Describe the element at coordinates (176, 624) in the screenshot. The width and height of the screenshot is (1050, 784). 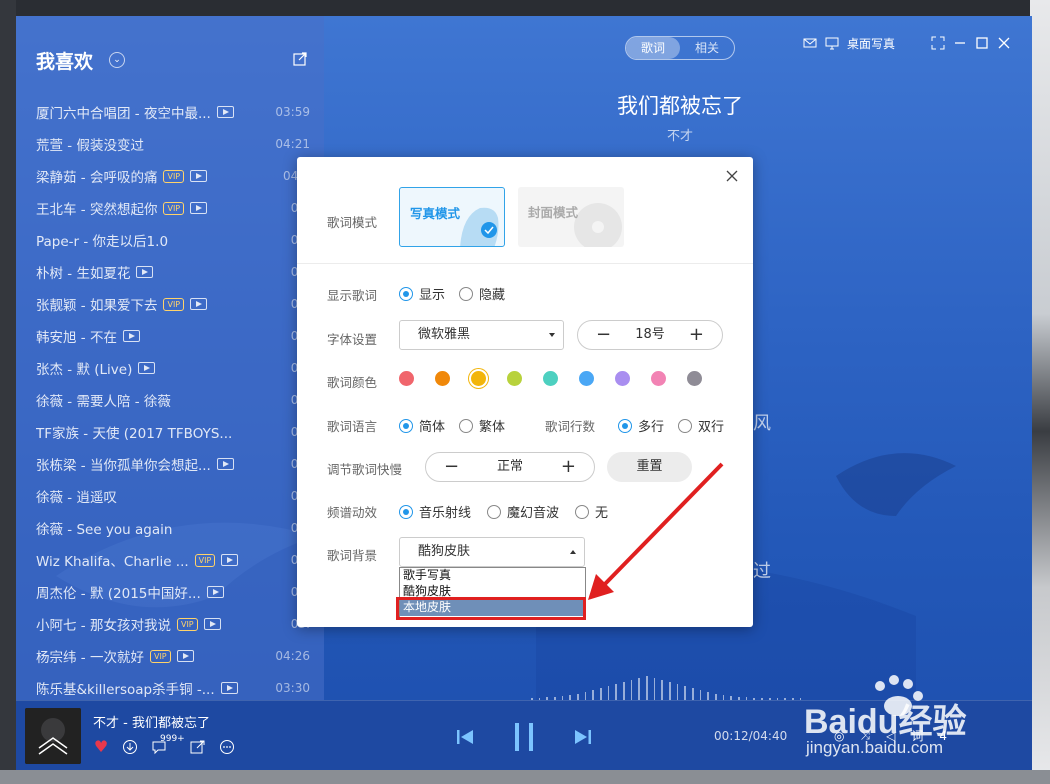
I see `song-list-item: 小阿七 - 那女孩对我说VIP03:` at that location.